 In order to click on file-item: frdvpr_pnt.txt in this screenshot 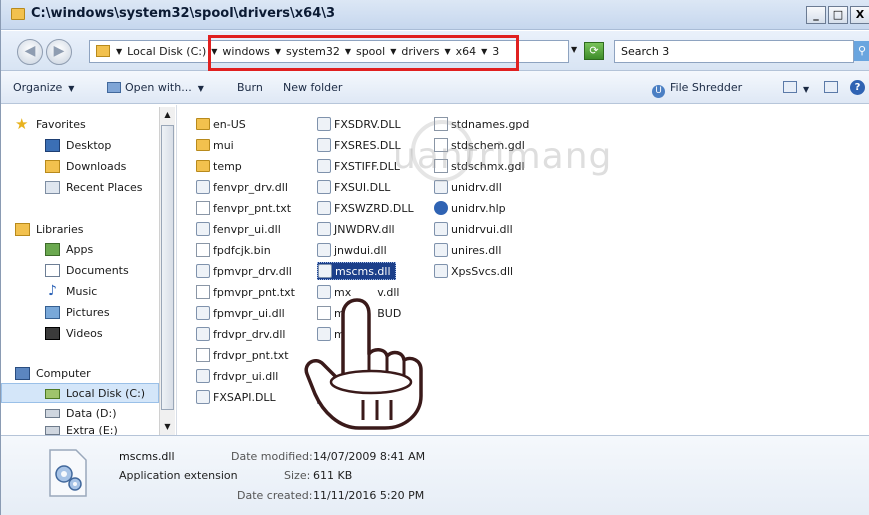, I will do `click(242, 355)`.